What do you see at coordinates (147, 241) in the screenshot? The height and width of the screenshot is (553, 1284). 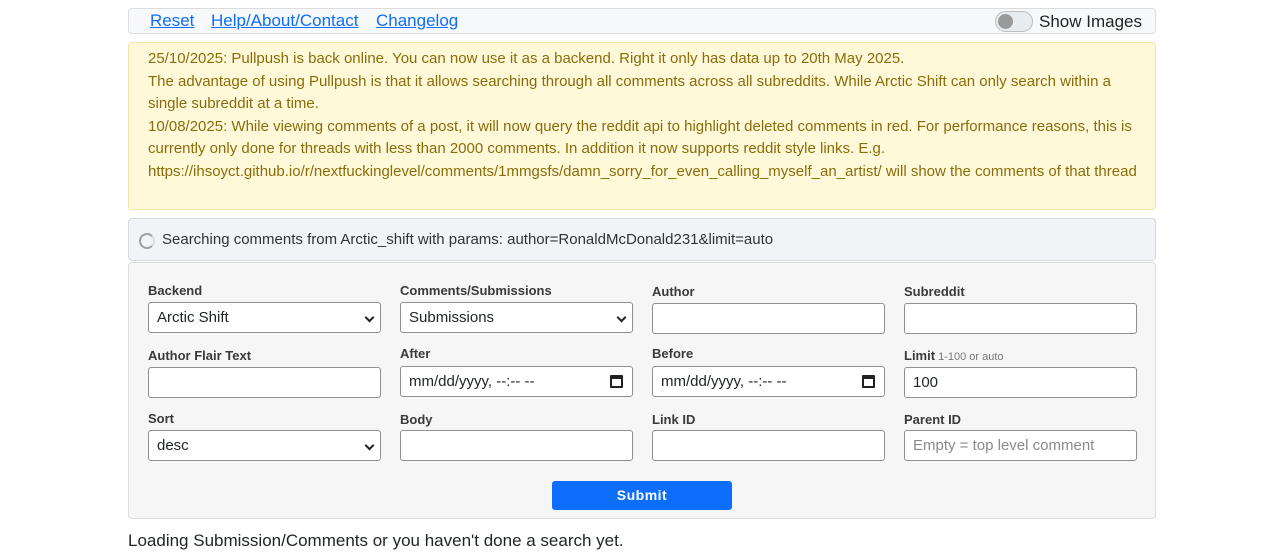 I see `loading-spinner-icon` at bounding box center [147, 241].